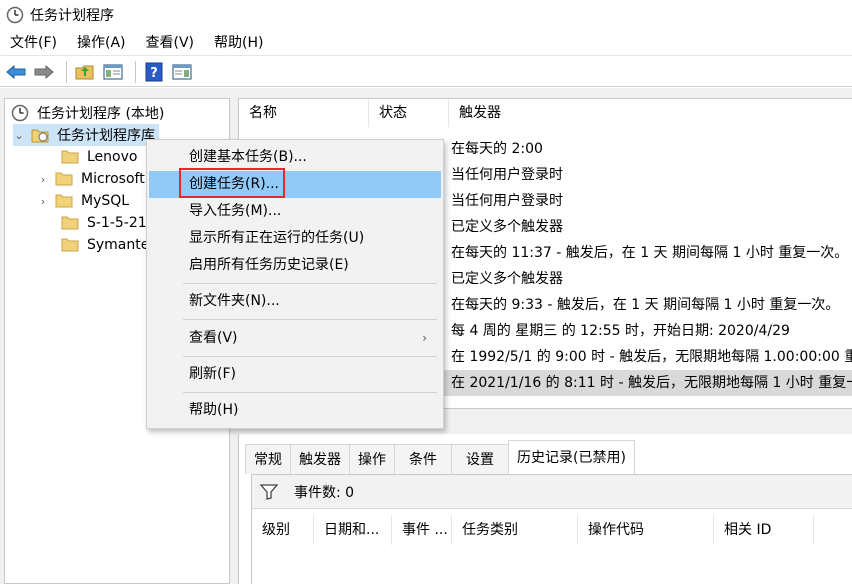 This screenshot has height=584, width=852. I want to click on forward-button, so click(44, 72).